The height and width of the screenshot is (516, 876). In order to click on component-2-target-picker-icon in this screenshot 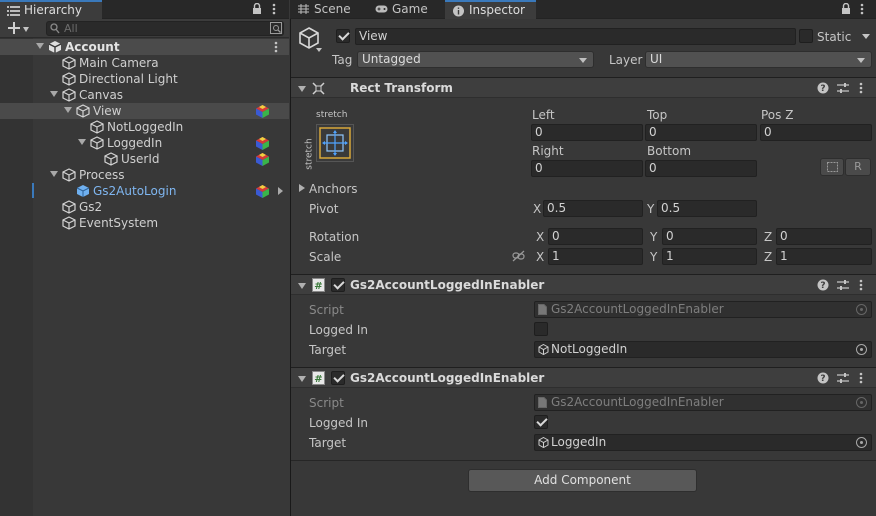, I will do `click(861, 442)`.